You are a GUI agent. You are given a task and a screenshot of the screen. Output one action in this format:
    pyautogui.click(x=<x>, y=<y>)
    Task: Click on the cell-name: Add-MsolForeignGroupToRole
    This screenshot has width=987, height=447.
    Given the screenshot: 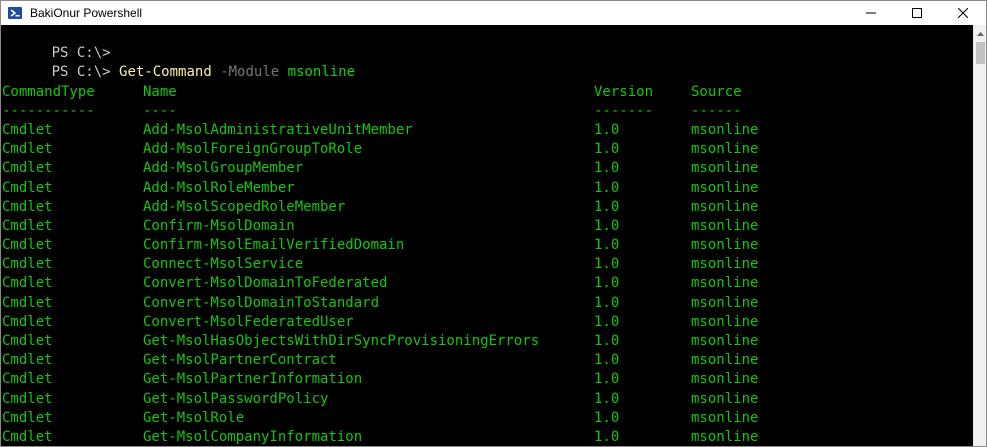 What is the action you would take?
    pyautogui.click(x=253, y=149)
    